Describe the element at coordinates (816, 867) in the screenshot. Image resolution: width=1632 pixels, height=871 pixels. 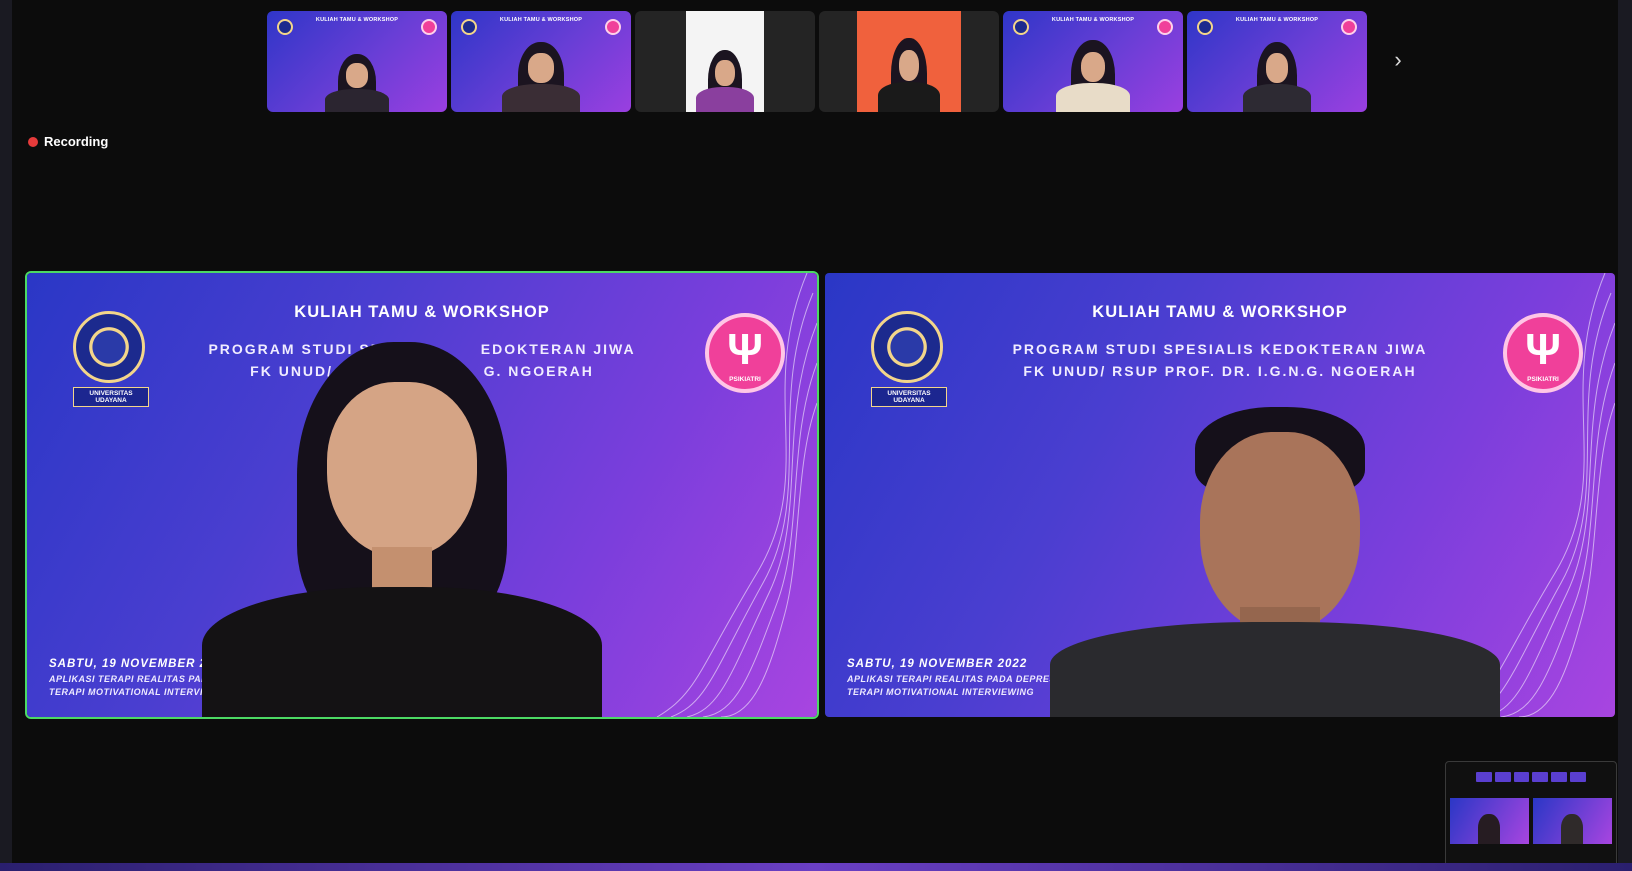
I see `bottom-accent-bar` at that location.